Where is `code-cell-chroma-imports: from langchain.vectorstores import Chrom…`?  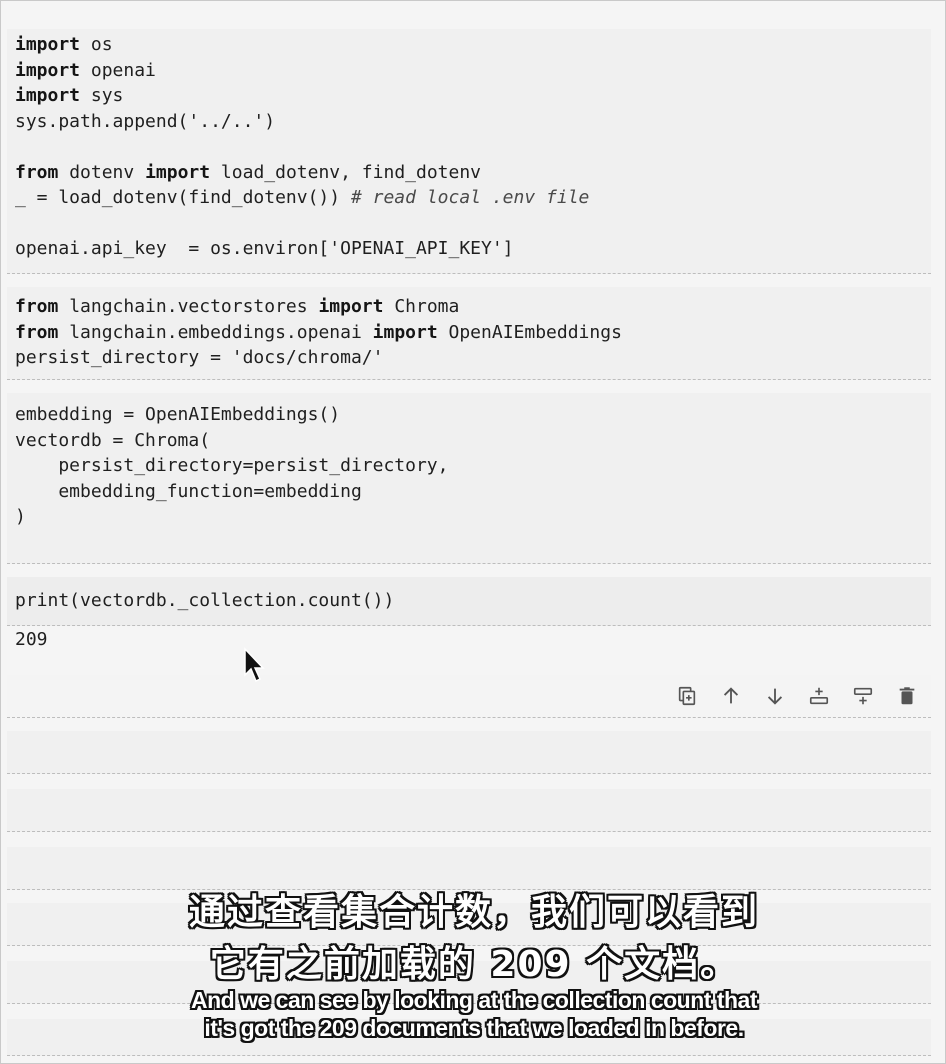 code-cell-chroma-imports: from langchain.vectorstores import Chrom… is located at coordinates (469, 333).